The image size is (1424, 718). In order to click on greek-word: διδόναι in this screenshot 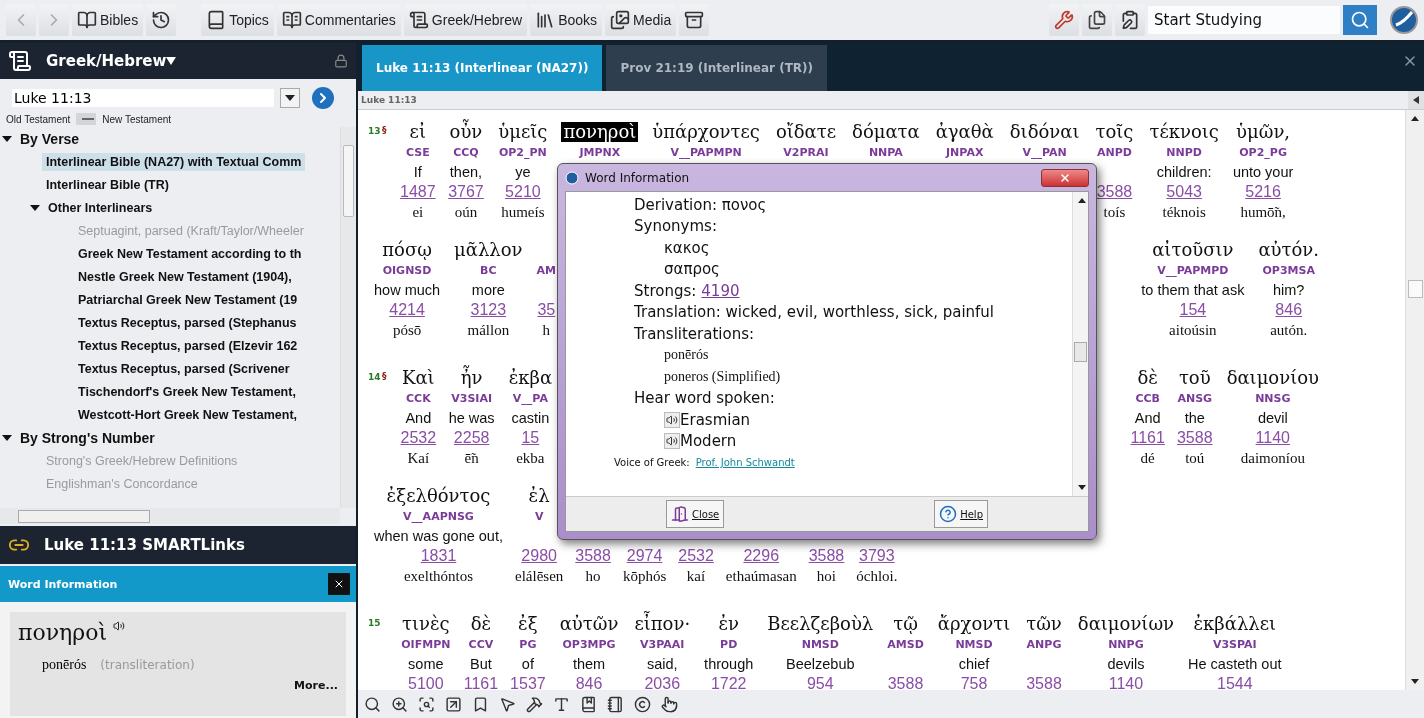, I will do `click(1044, 132)`.